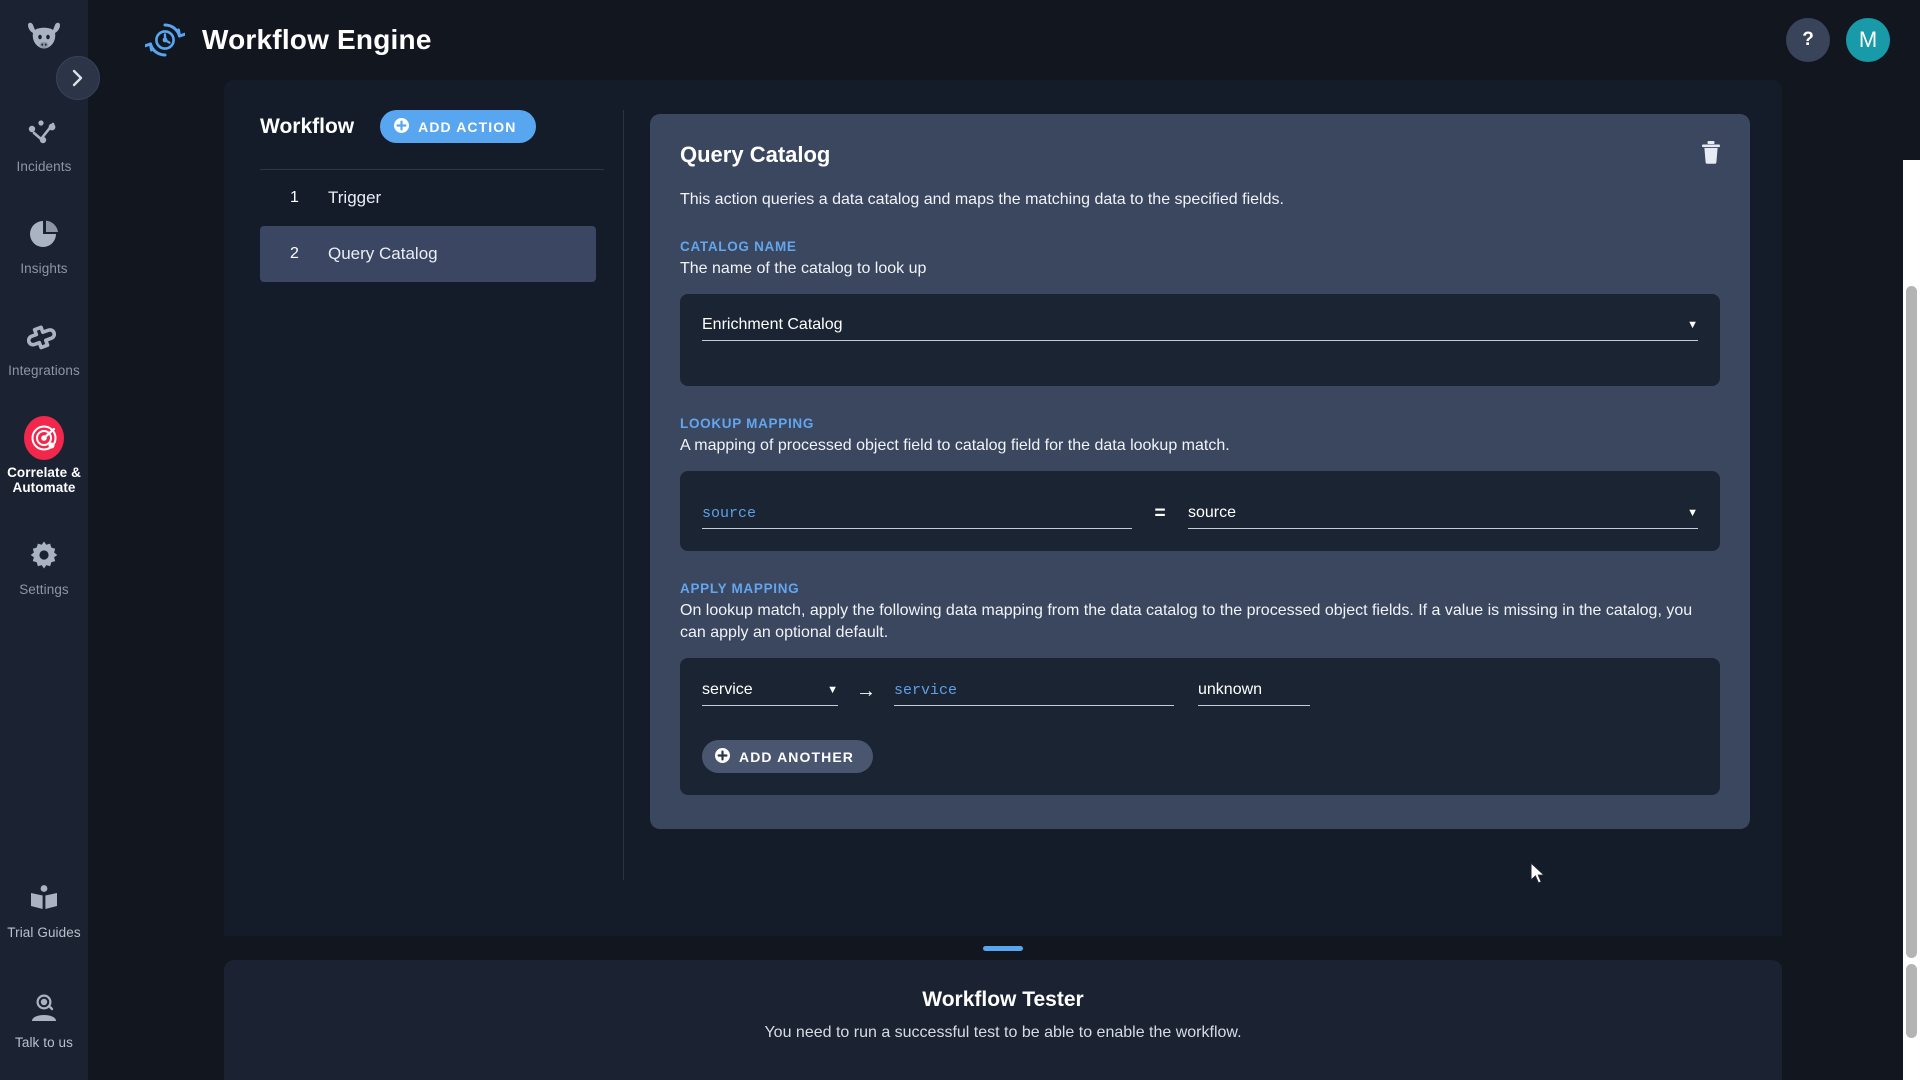 Image resolution: width=1920 pixels, height=1080 pixels. What do you see at coordinates (803, 268) in the screenshot?
I see `catalog-name-help: The name of the catalog to look up` at bounding box center [803, 268].